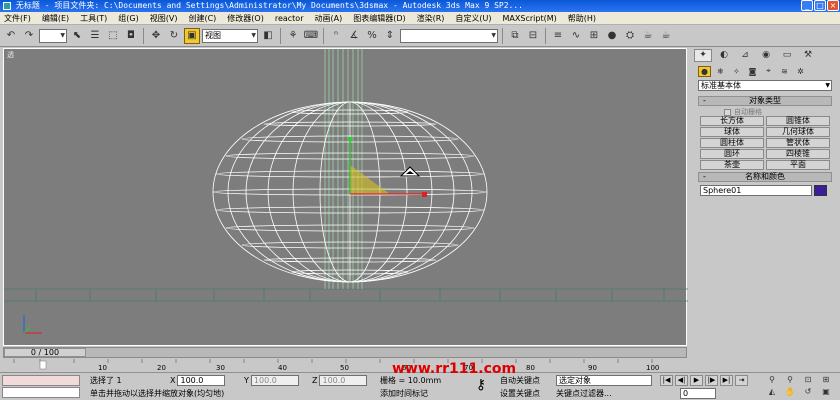 The image size is (840, 400). What do you see at coordinates (201, 380) in the screenshot?
I see `x-field: 100.0` at bounding box center [201, 380].